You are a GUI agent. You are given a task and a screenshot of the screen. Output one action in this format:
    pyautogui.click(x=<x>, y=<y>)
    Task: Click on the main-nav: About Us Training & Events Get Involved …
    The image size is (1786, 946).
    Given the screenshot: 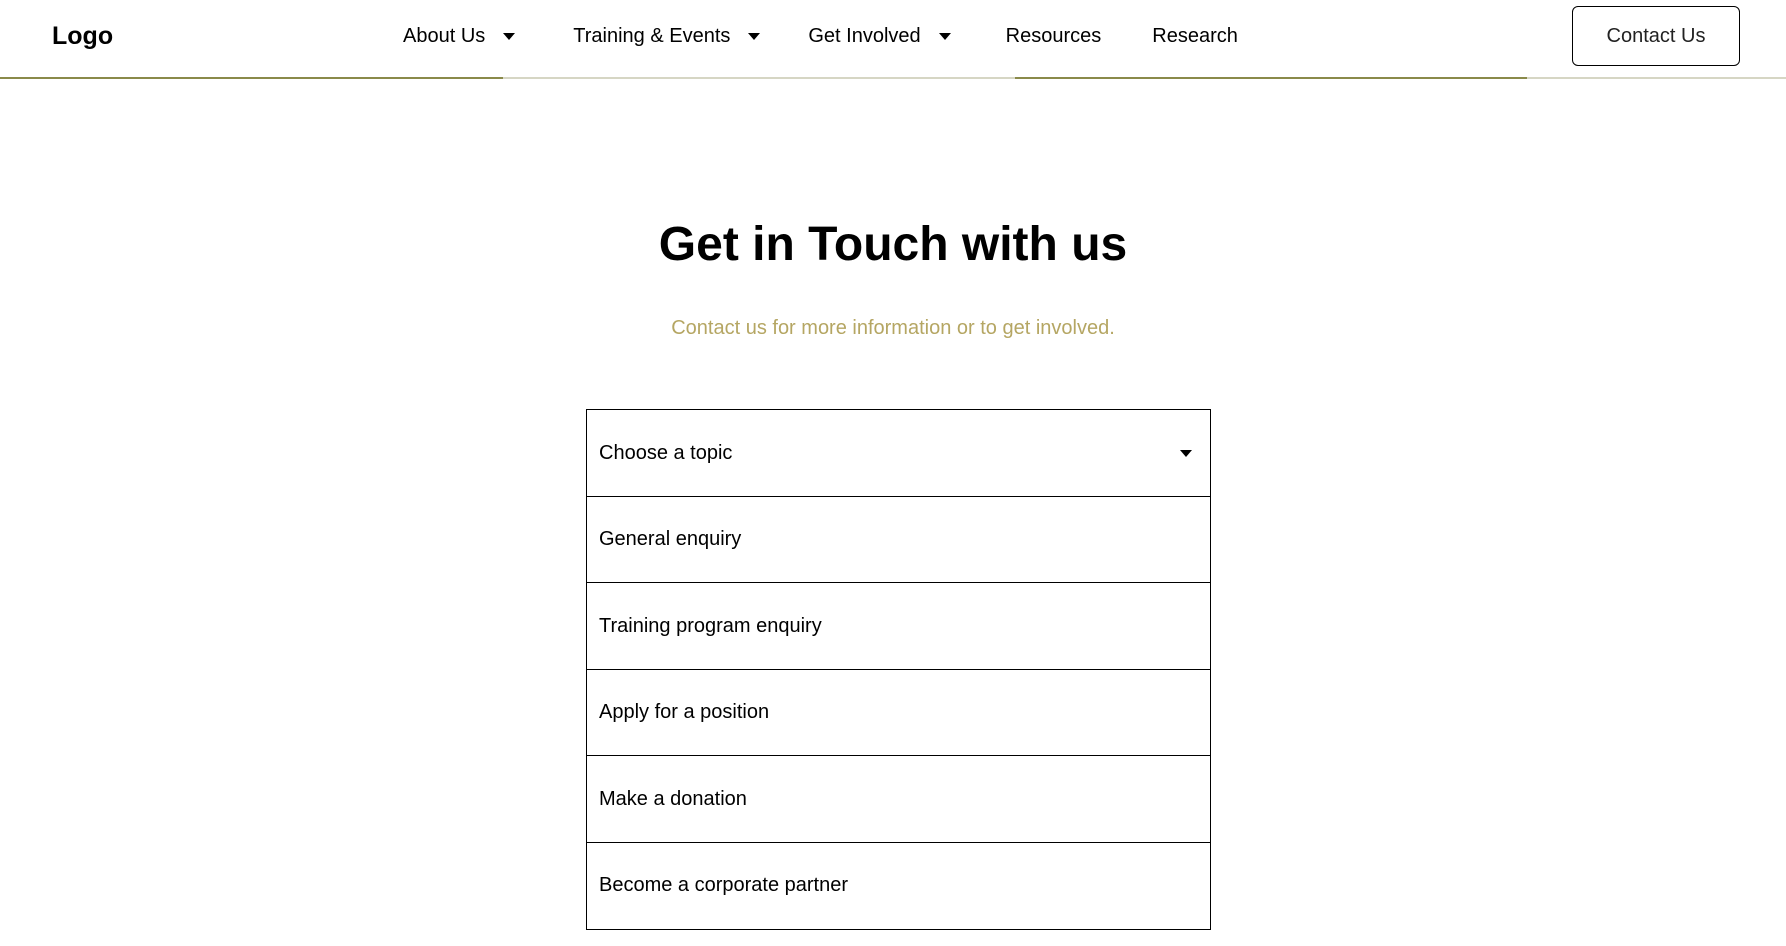 What is the action you would take?
    pyautogui.click(x=820, y=36)
    